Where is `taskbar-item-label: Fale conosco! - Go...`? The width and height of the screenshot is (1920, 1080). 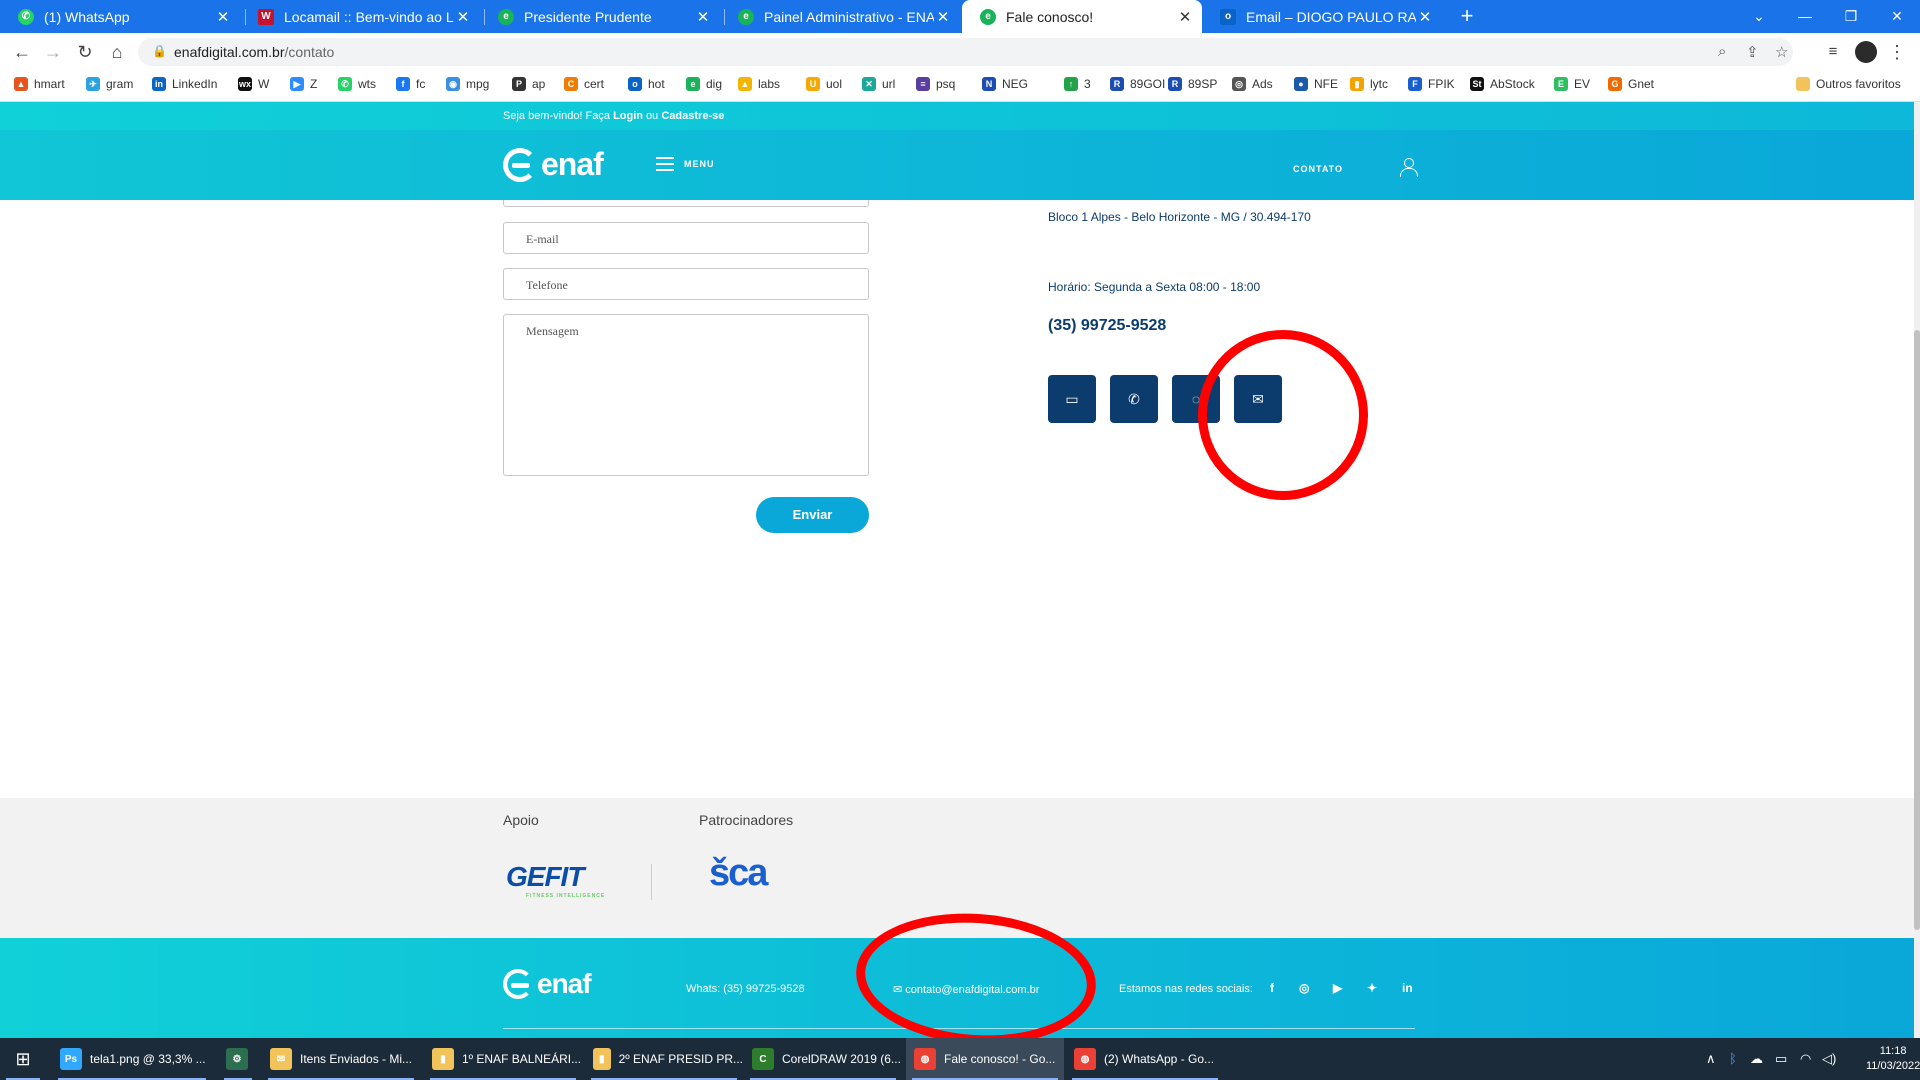 taskbar-item-label: Fale conosco! - Go... is located at coordinates (1000, 1059).